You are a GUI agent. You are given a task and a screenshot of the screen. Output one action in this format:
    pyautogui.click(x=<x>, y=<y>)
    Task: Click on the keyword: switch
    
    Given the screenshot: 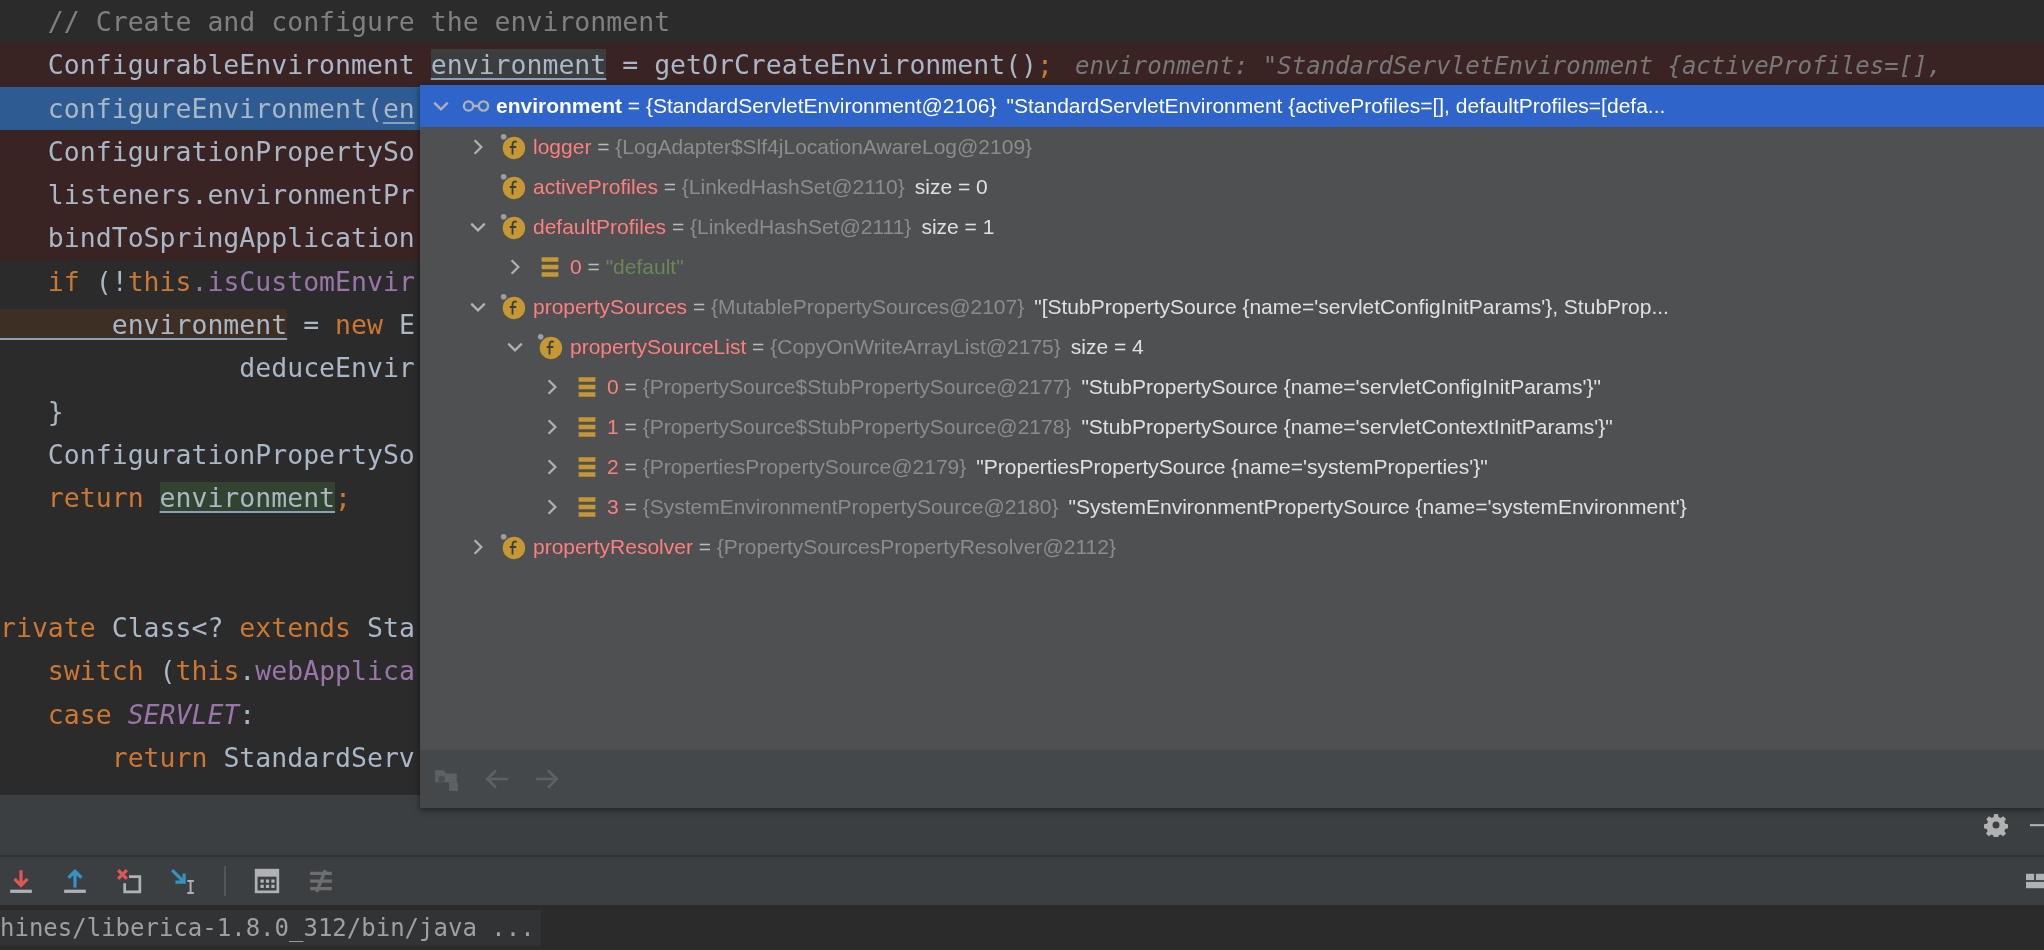 What is the action you would take?
    pyautogui.click(x=95, y=671)
    